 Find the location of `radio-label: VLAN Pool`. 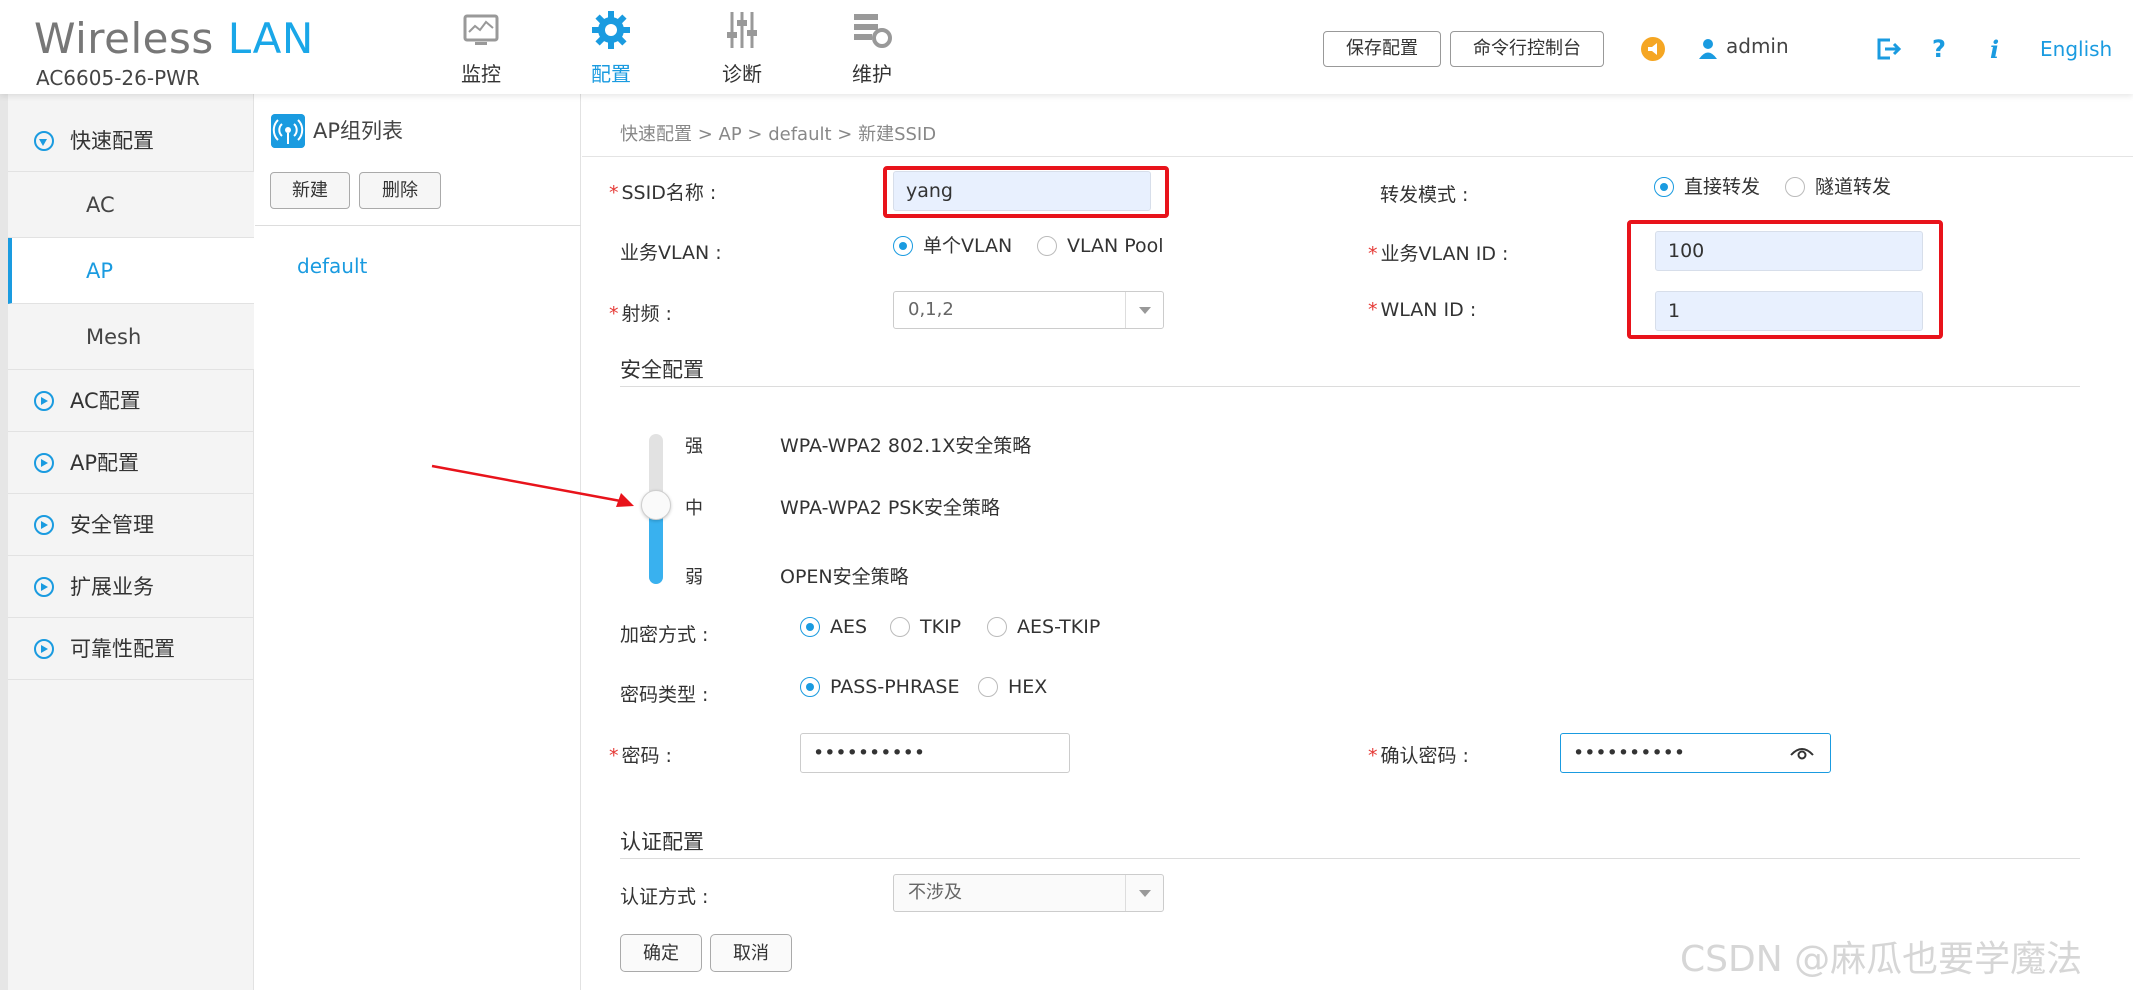

radio-label: VLAN Pool is located at coordinates (1115, 246).